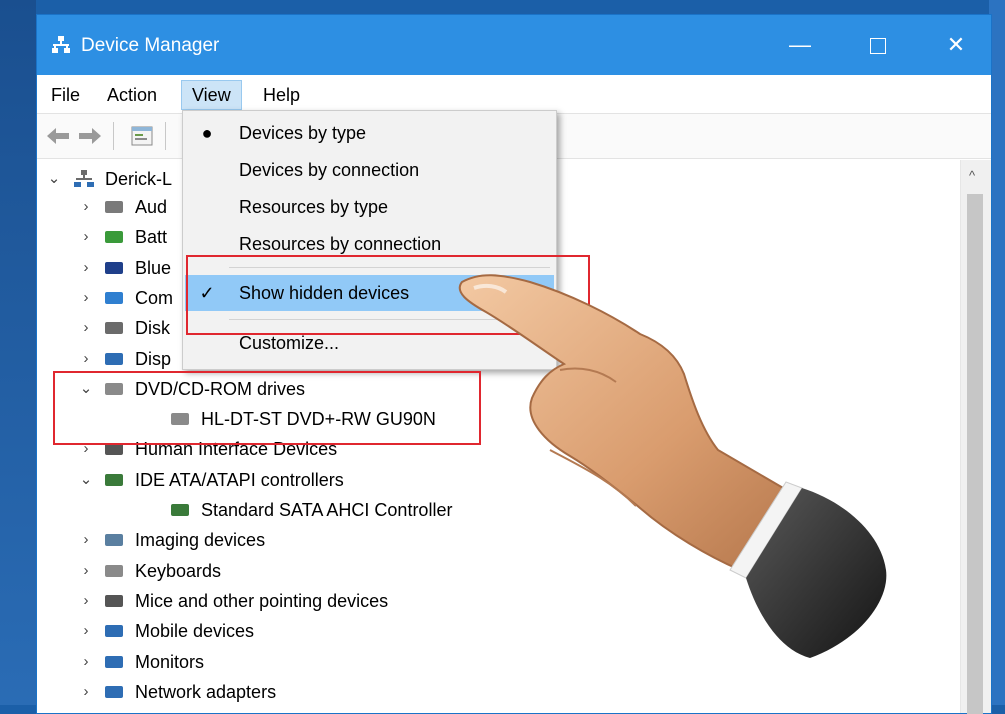  Describe the element at coordinates (153, 358) in the screenshot. I see `tree-item-label: Disp` at that location.